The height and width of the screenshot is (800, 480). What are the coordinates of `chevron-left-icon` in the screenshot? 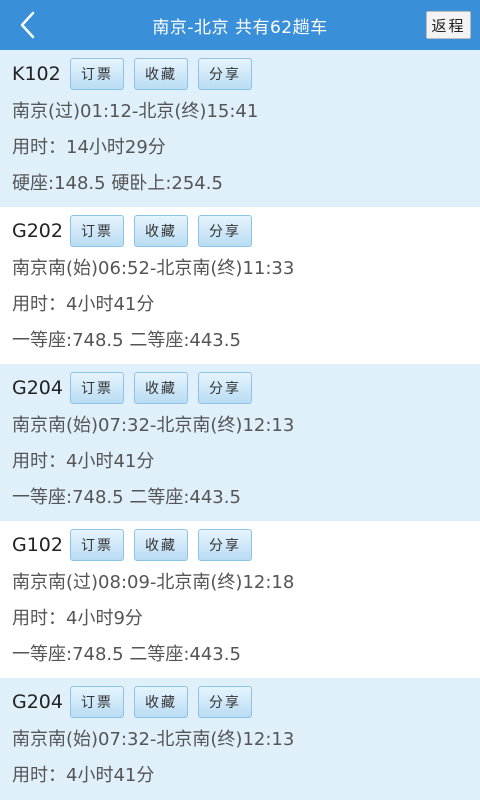 It's located at (27, 25).